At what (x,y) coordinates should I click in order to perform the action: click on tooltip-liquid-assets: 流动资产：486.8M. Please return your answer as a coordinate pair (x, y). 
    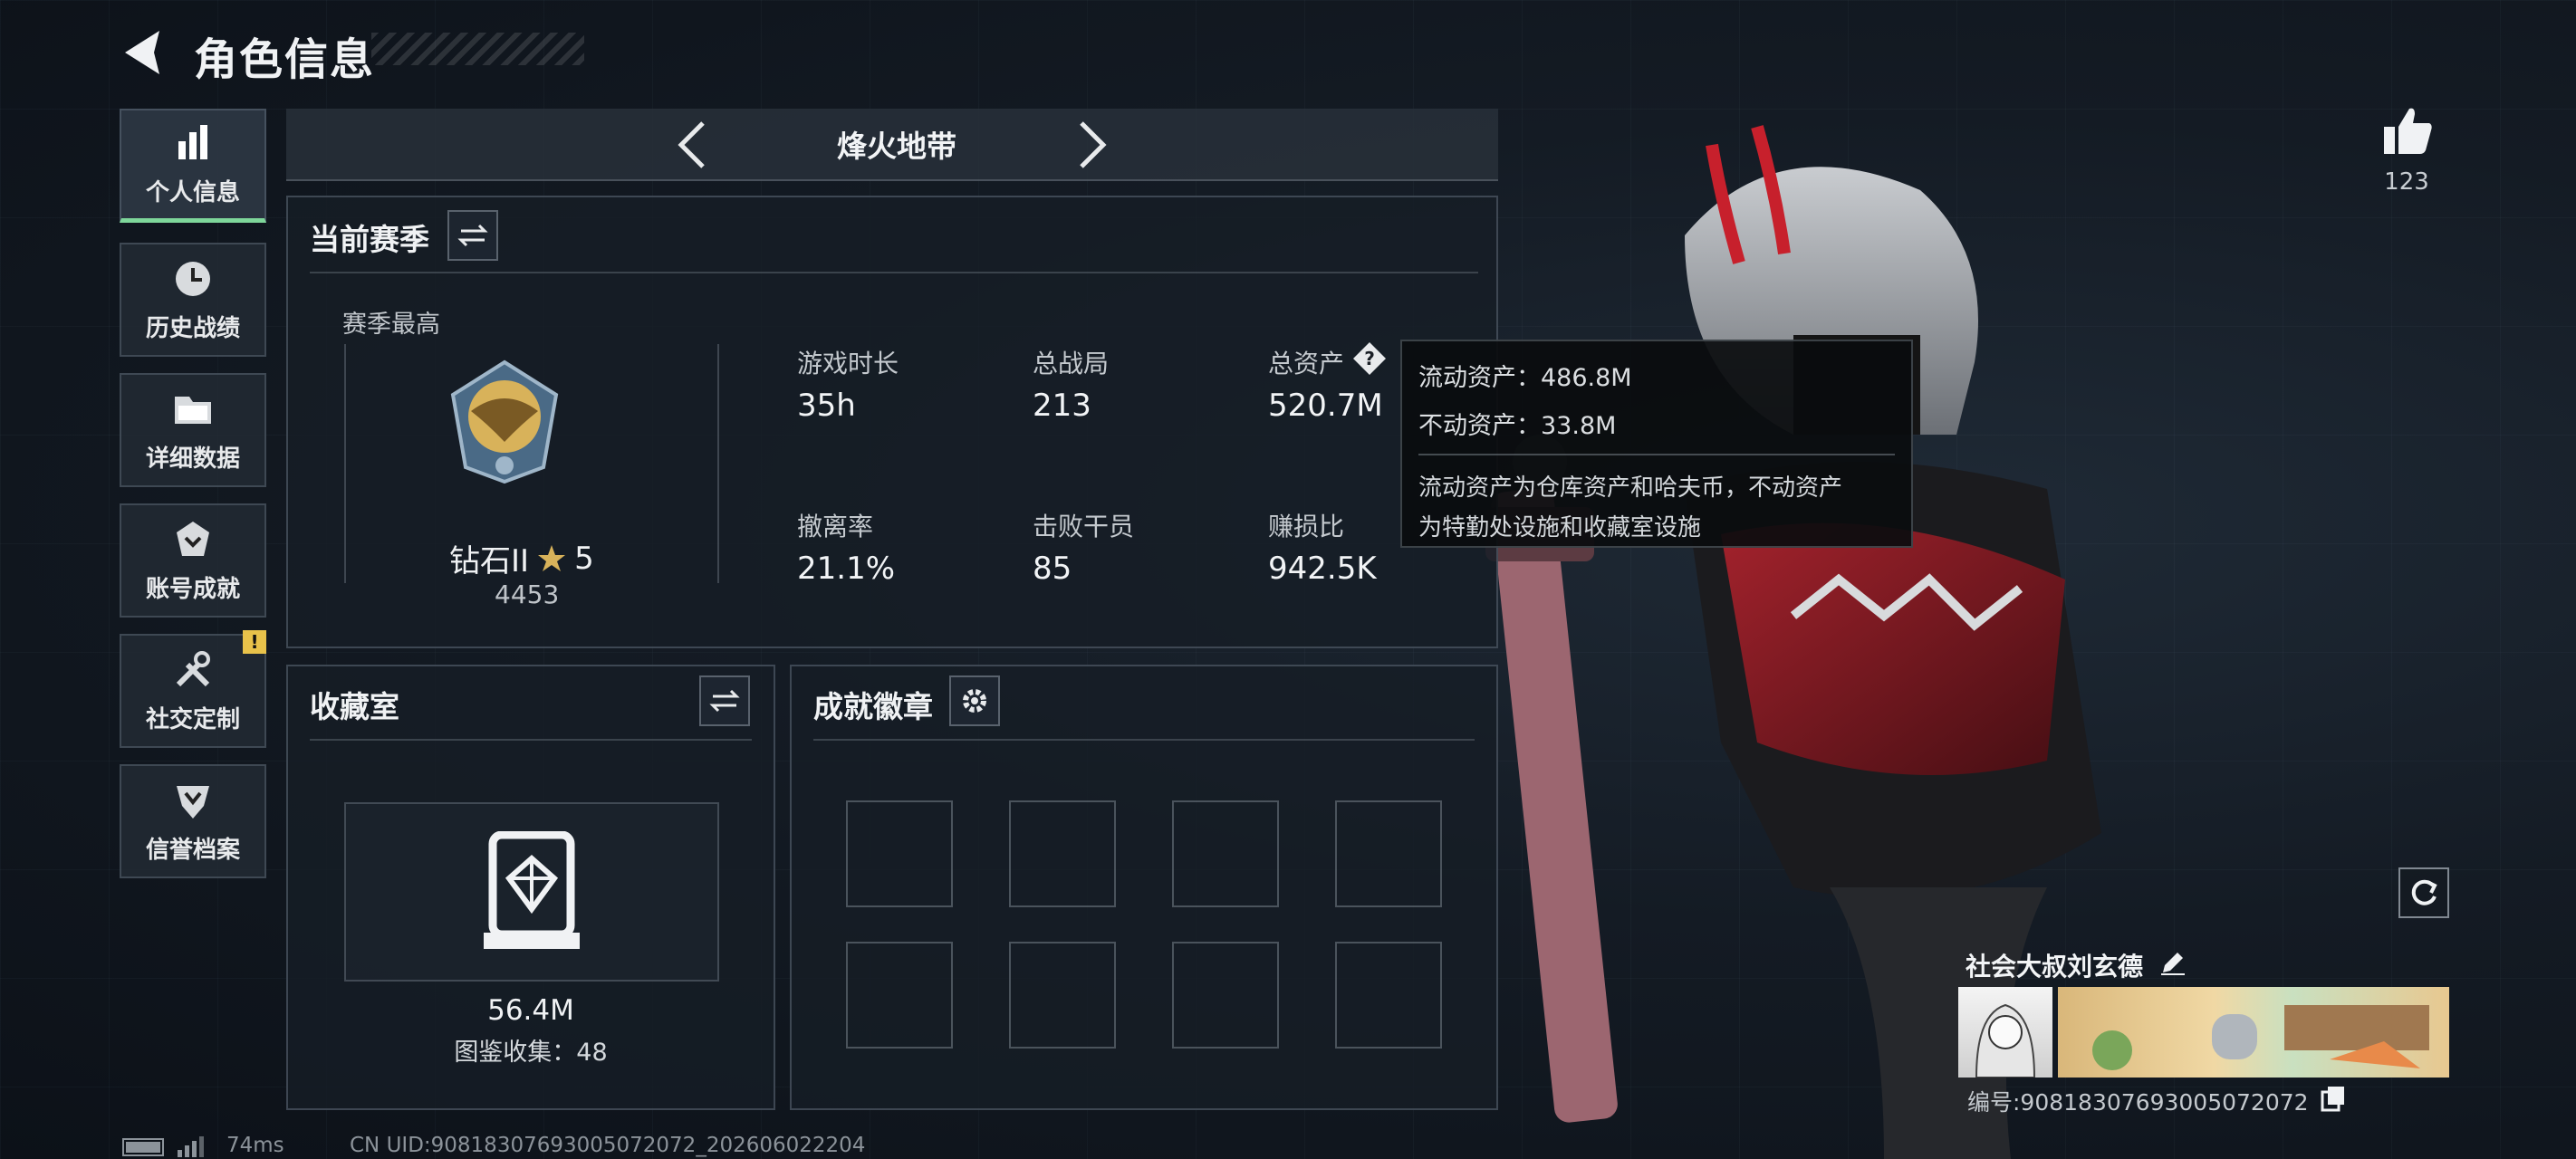
    Looking at the image, I should click on (1525, 378).